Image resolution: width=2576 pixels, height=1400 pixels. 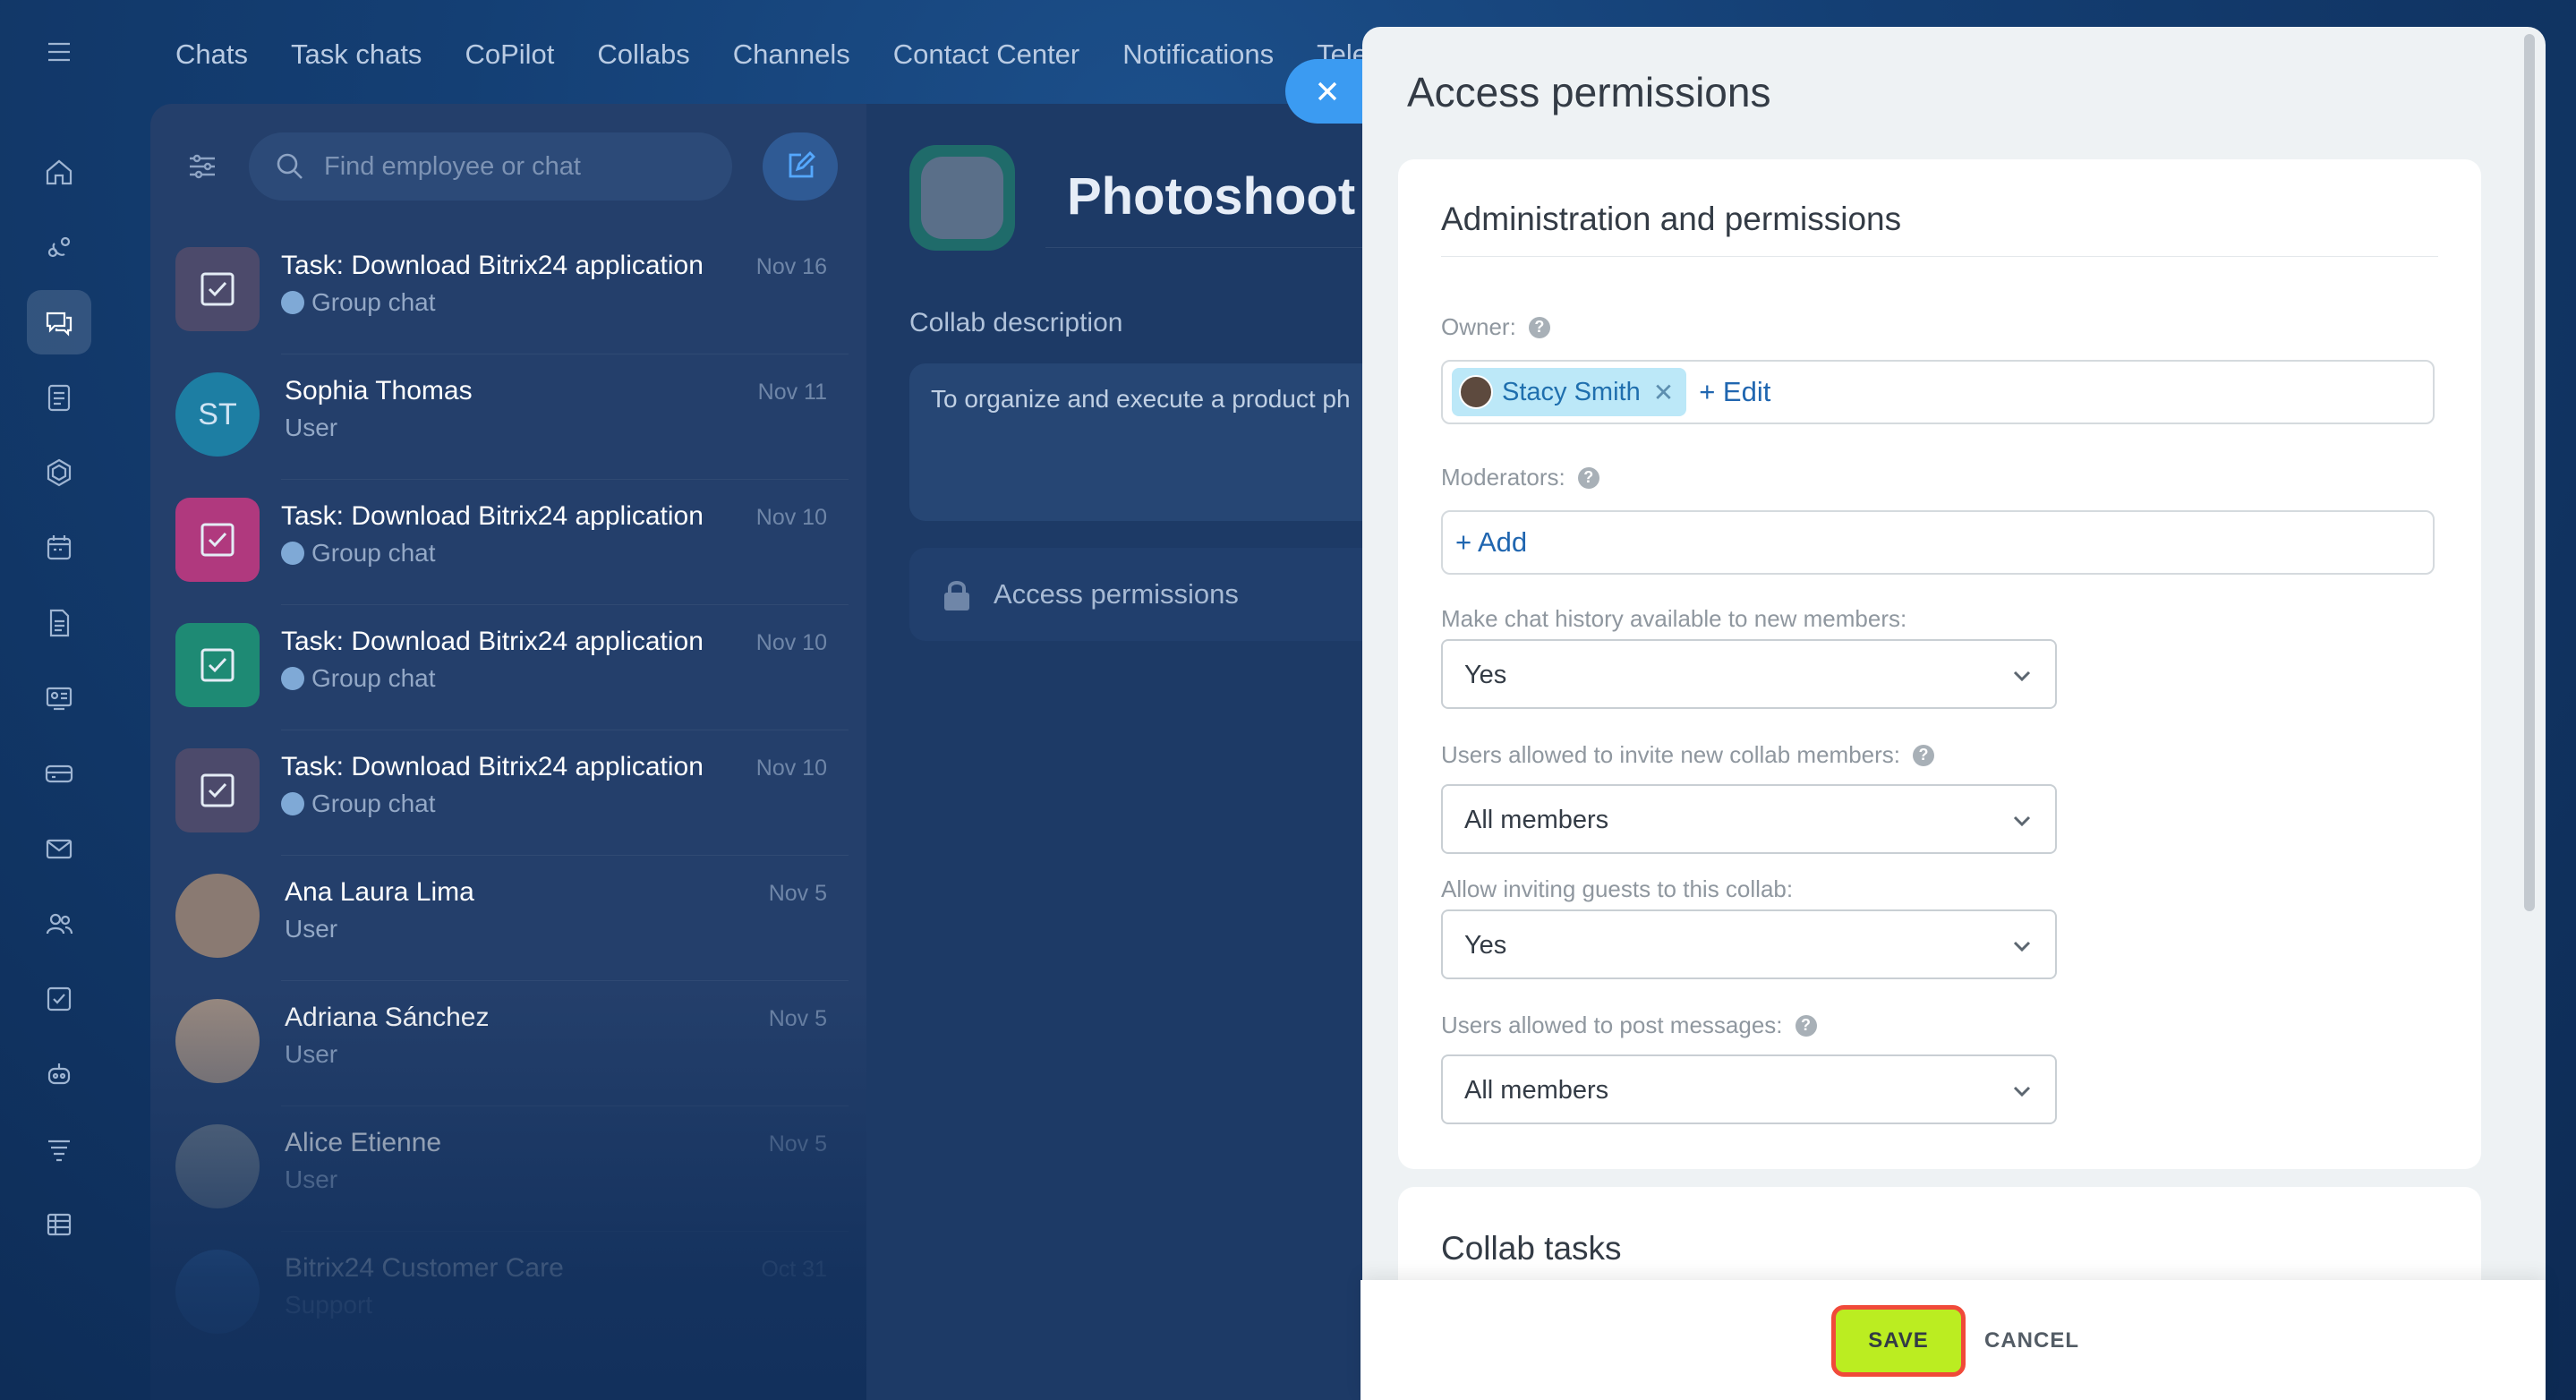 What do you see at coordinates (791, 517) in the screenshot?
I see `chat-date: Nov 10` at bounding box center [791, 517].